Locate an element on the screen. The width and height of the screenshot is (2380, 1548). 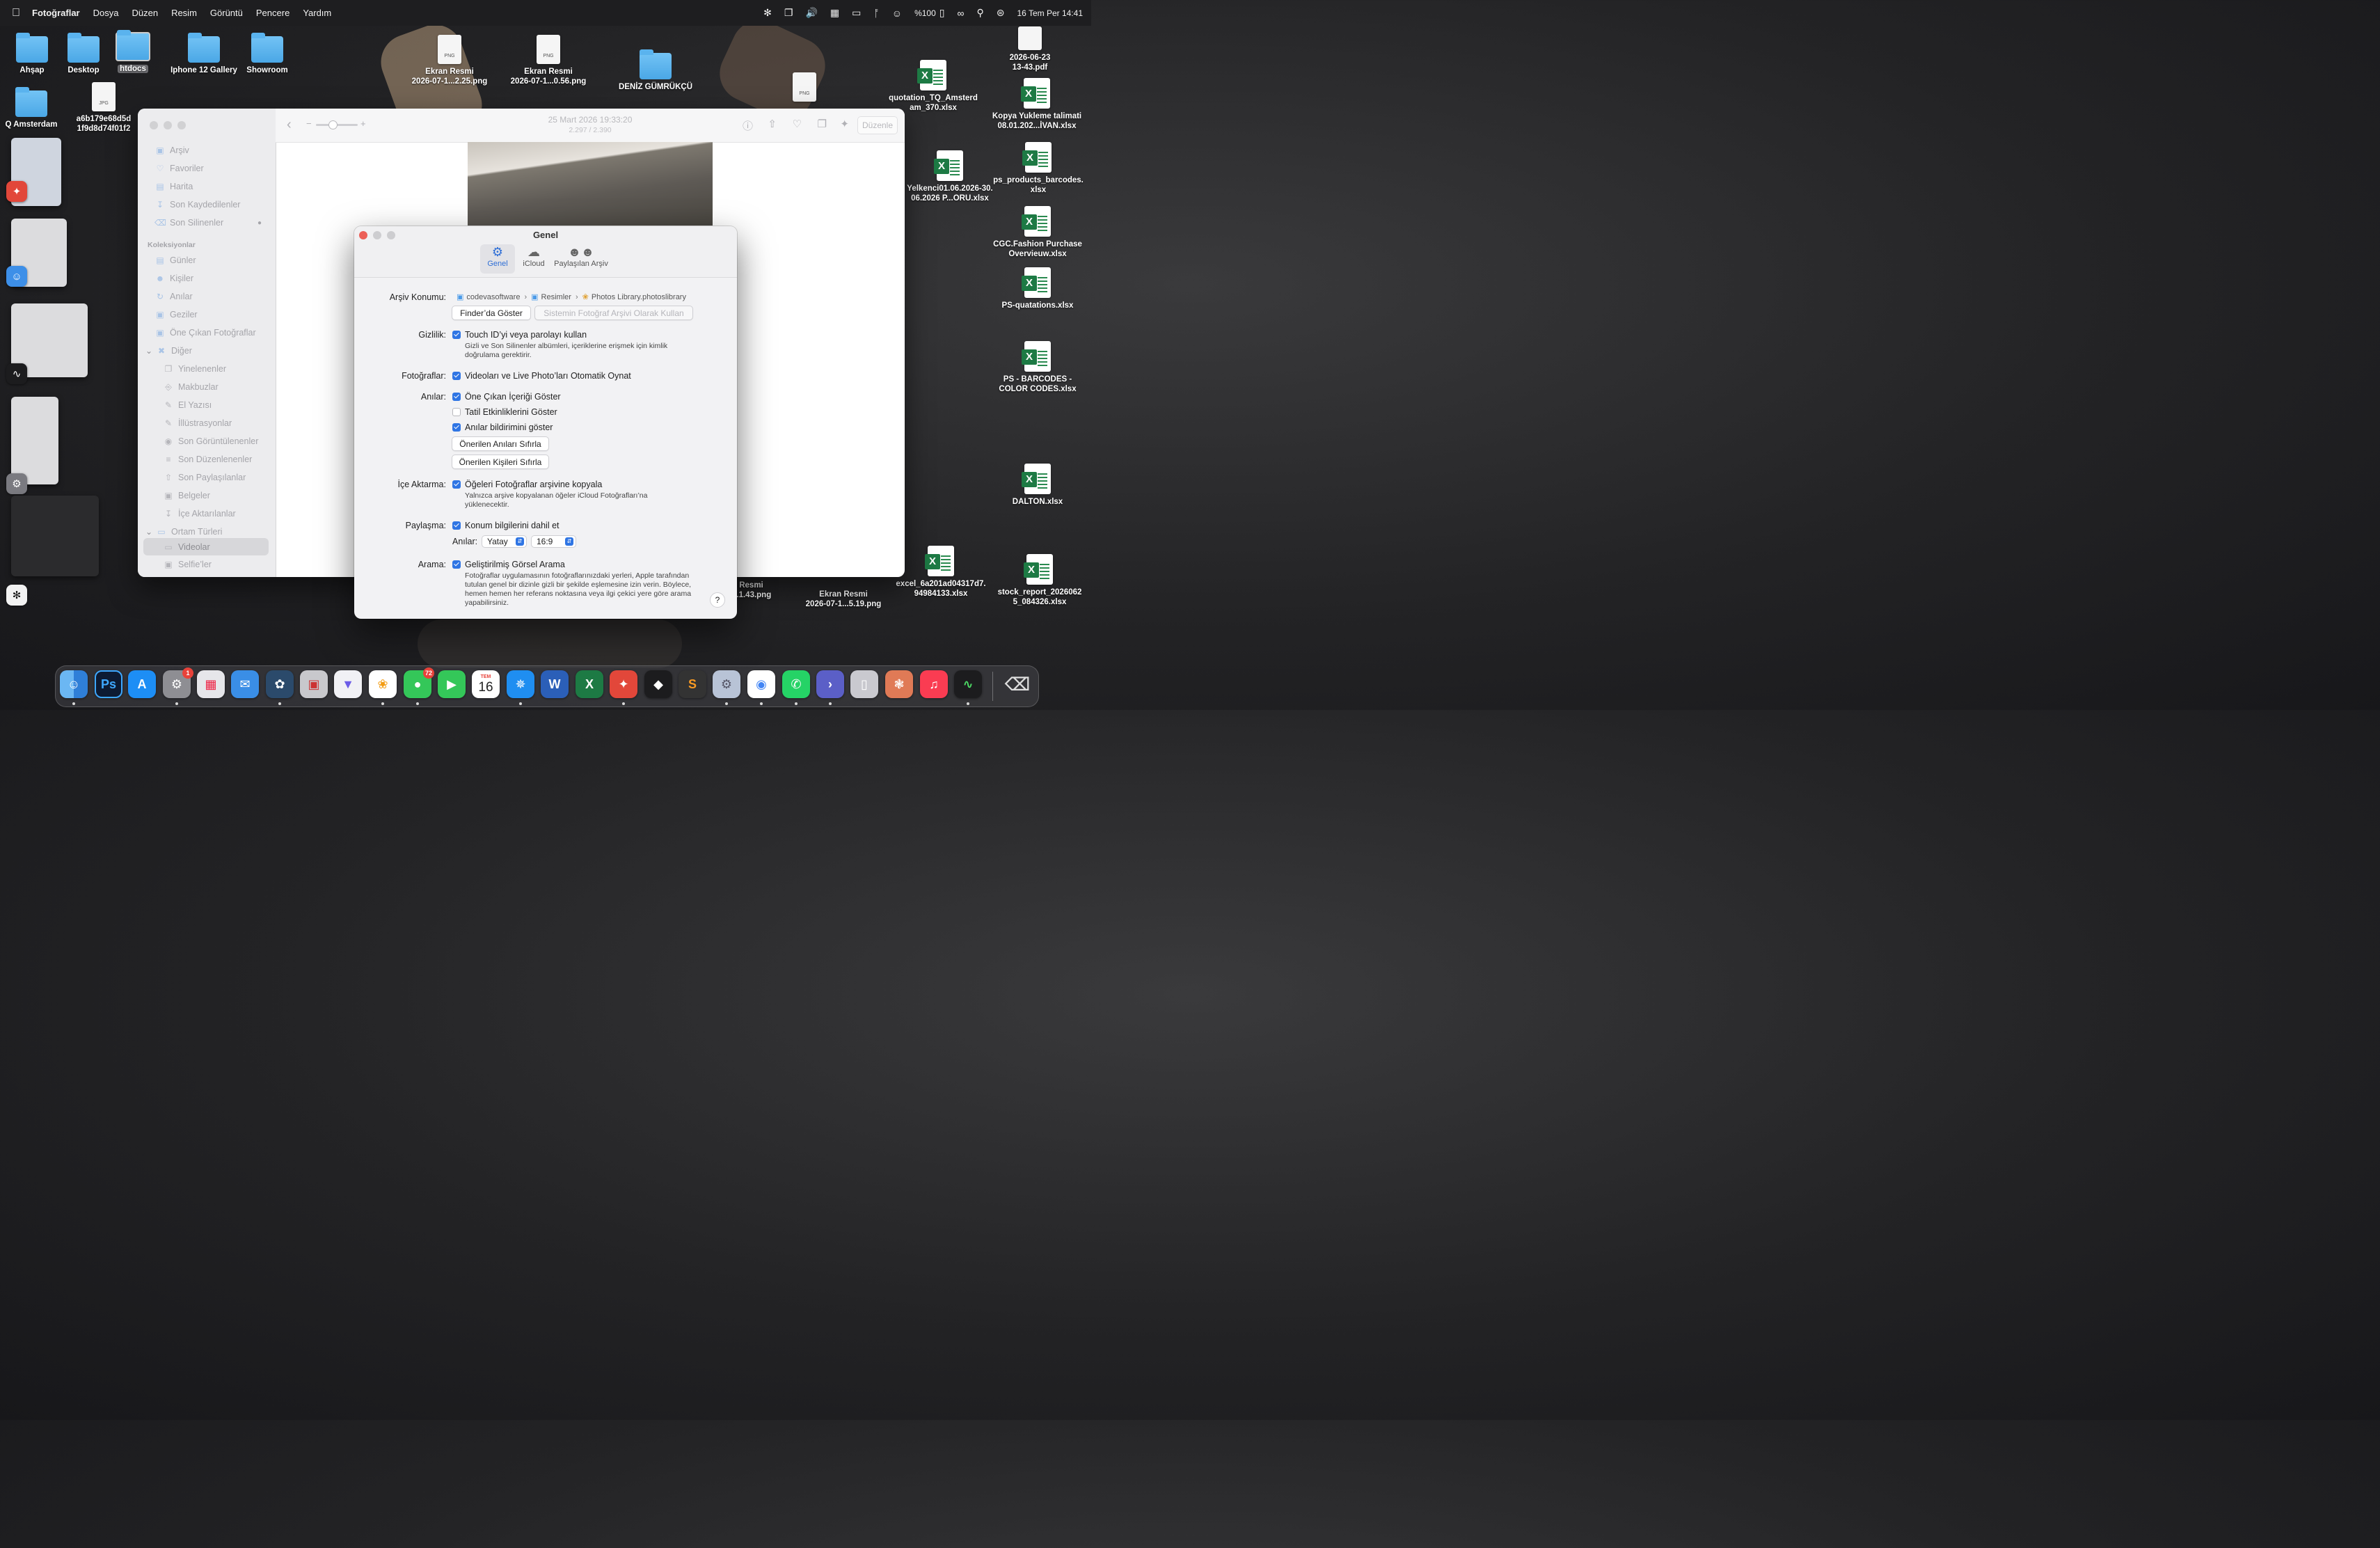
system-settings-icon: ⚙ is located at coordinates (16, 483).